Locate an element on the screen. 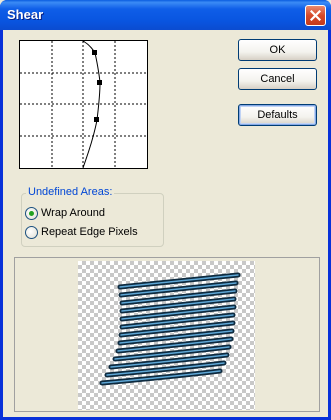  repeat-edge-pixels-label: Repeat Edge Pixels is located at coordinates (89, 232).